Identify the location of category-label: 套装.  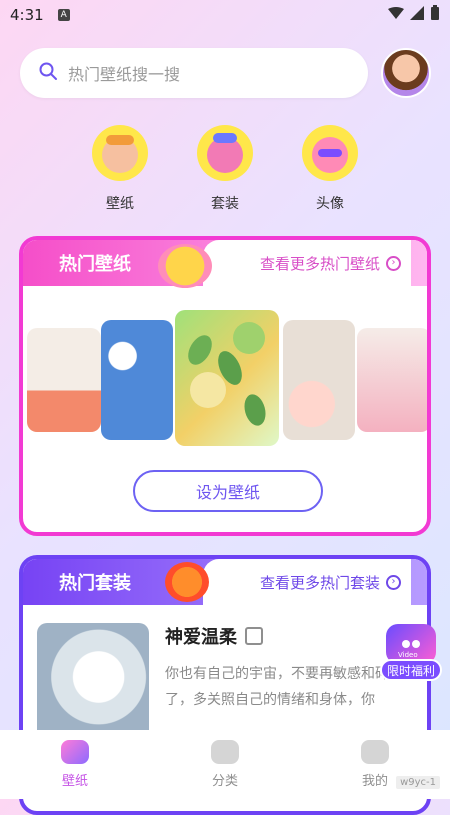
(225, 204).